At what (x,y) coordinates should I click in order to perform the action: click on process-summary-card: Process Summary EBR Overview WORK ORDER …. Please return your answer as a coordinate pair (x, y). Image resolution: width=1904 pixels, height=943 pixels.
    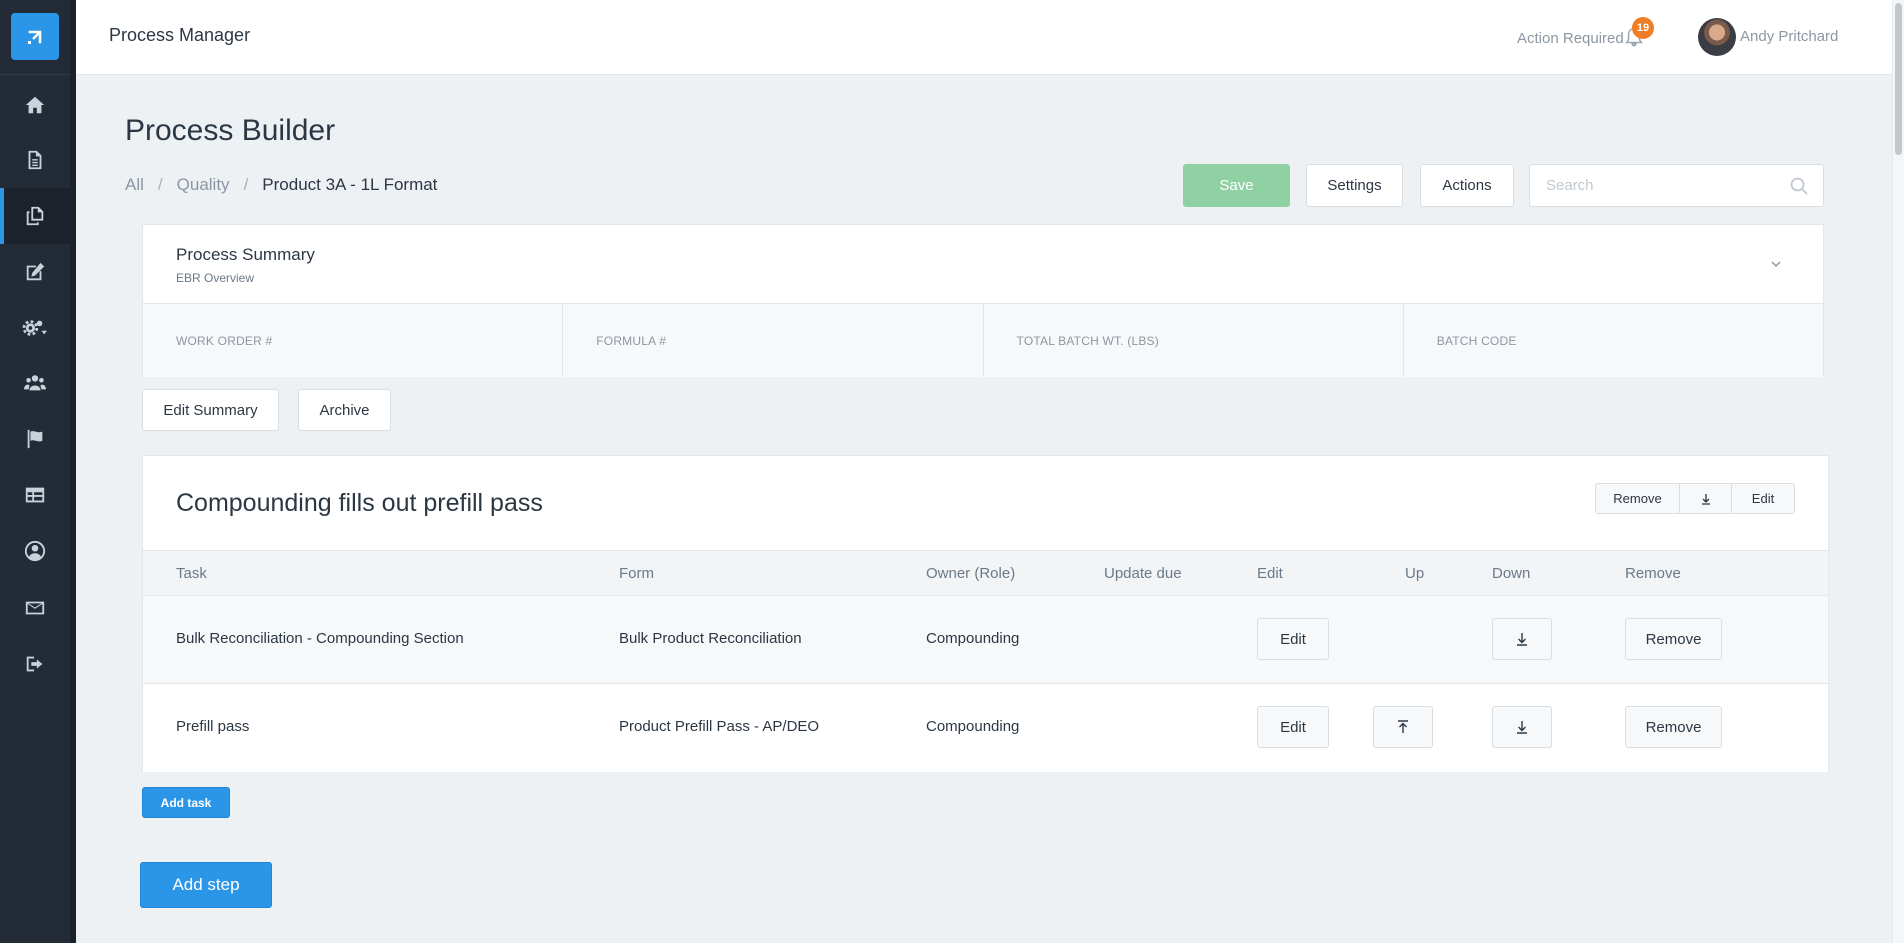
    Looking at the image, I should click on (983, 300).